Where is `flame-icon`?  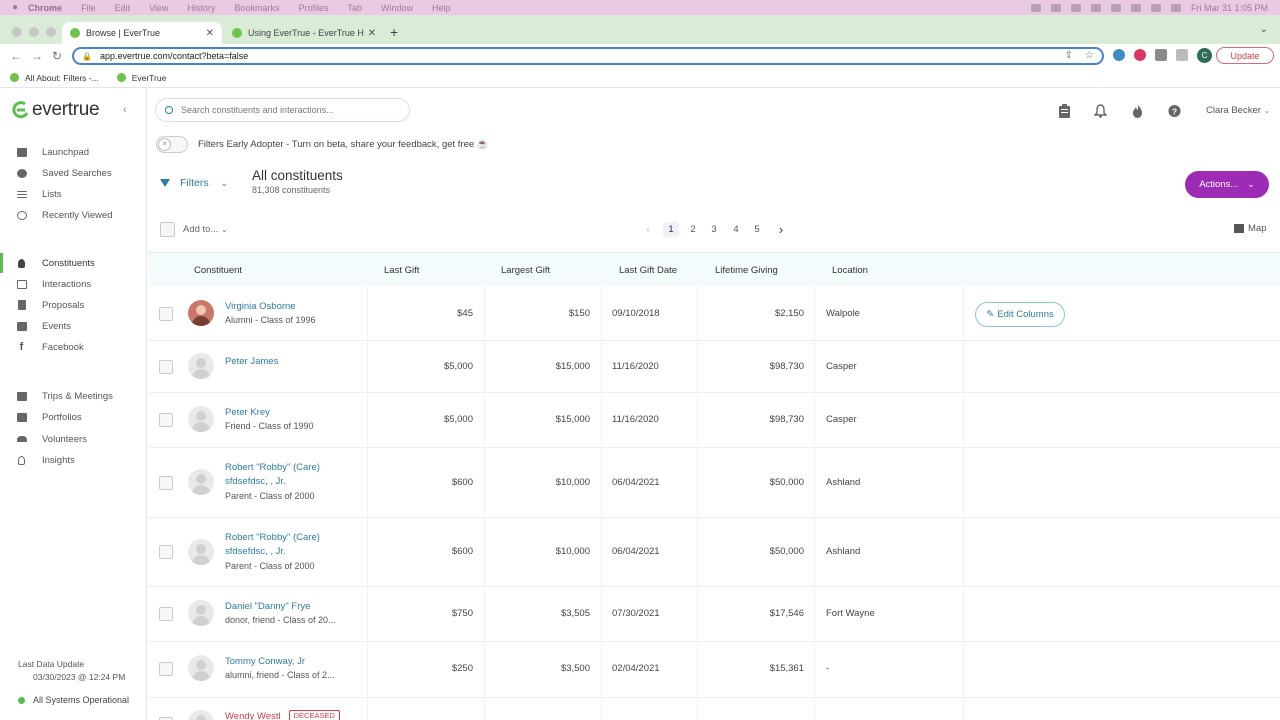 flame-icon is located at coordinates (1137, 111).